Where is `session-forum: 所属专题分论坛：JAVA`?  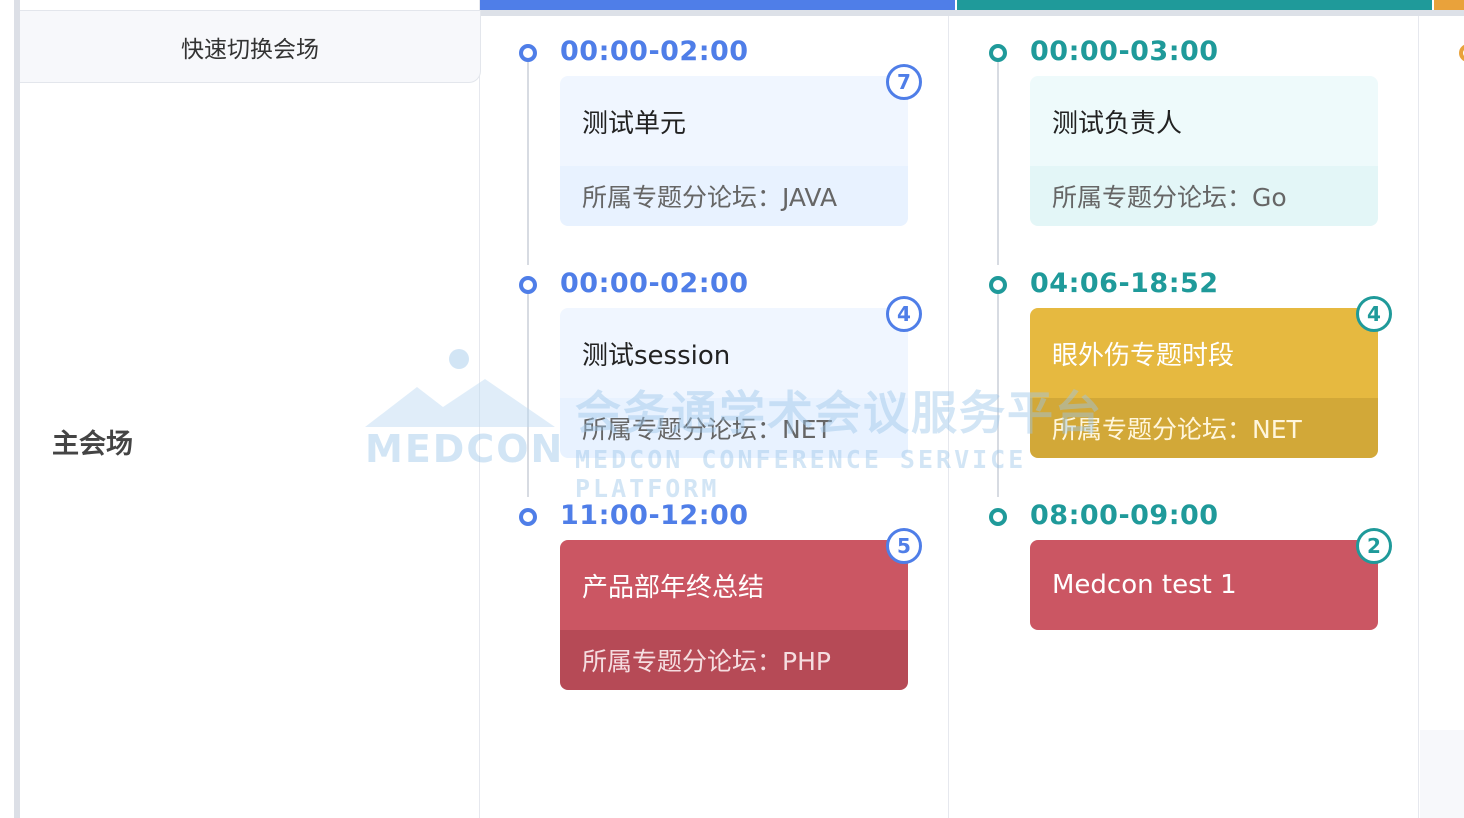 session-forum: 所属专题分论坛：JAVA is located at coordinates (734, 196).